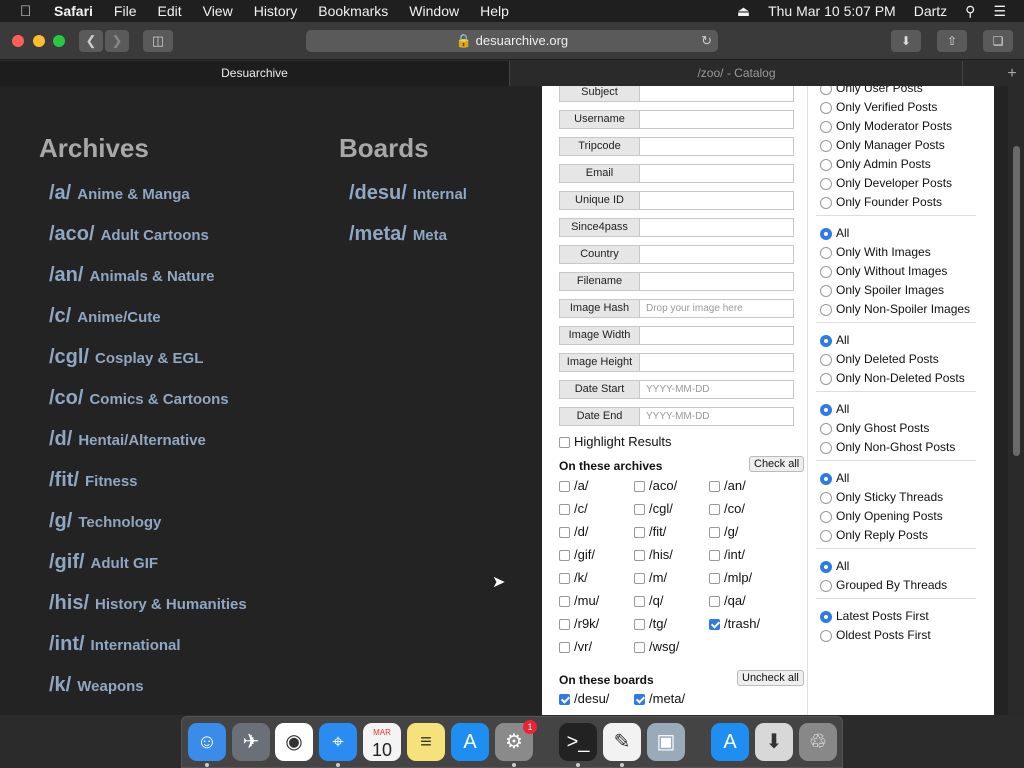 The width and height of the screenshot is (1024, 768). I want to click on menu-bookmarks: Bookmarks, so click(353, 11).